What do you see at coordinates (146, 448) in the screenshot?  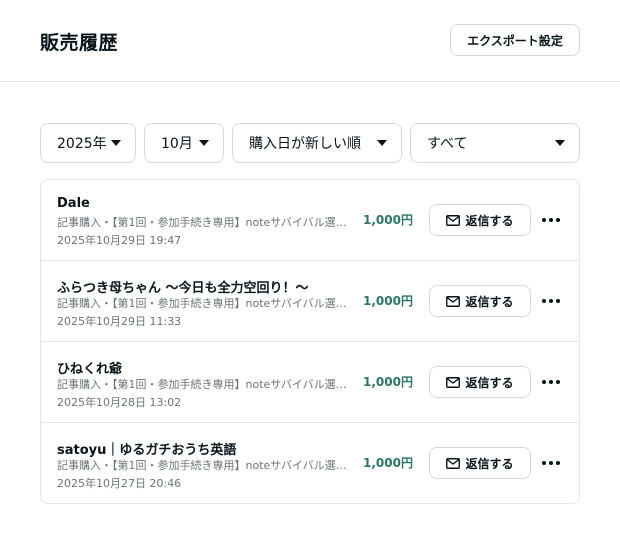 I see `buyer-name: satoyu｜ゆるガチおうち英語` at bounding box center [146, 448].